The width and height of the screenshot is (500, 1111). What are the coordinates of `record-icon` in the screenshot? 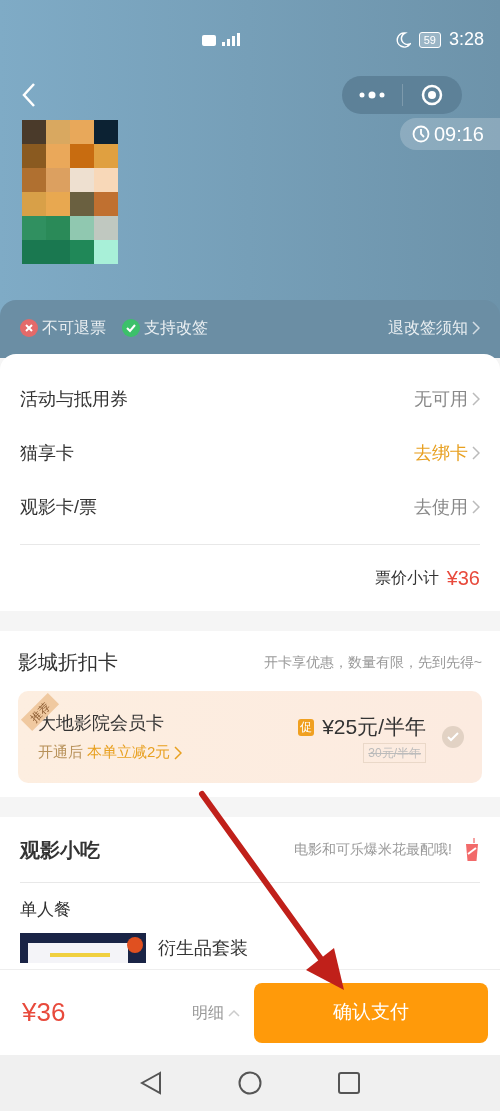 It's located at (432, 95).